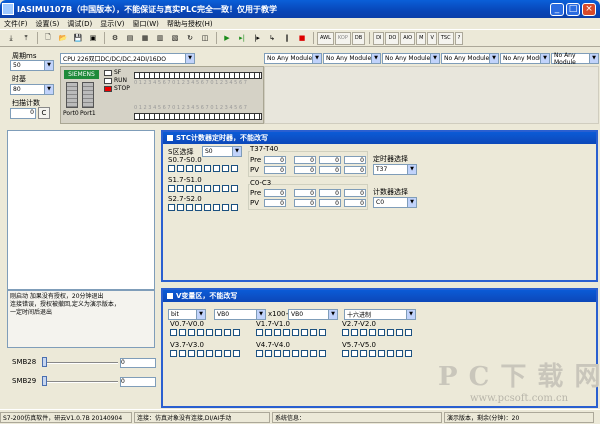 Image resolution: width=600 pixels, height=424 pixels. Describe the element at coordinates (432, 38) in the screenshot. I see `v-button: V` at that location.